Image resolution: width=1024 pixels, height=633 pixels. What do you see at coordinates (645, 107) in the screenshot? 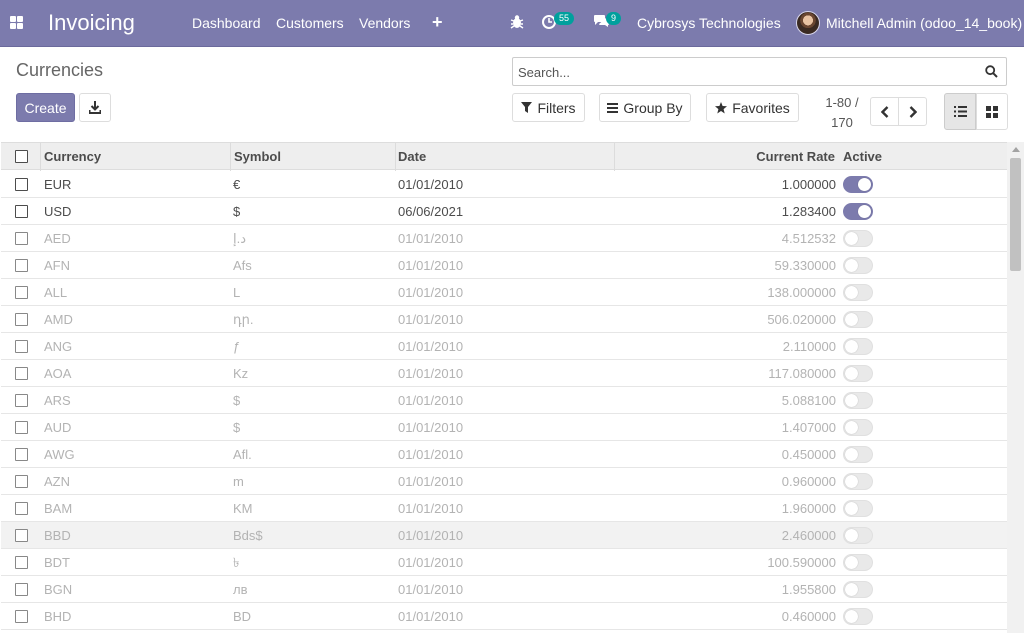
I see `group-by-button: Group By` at bounding box center [645, 107].